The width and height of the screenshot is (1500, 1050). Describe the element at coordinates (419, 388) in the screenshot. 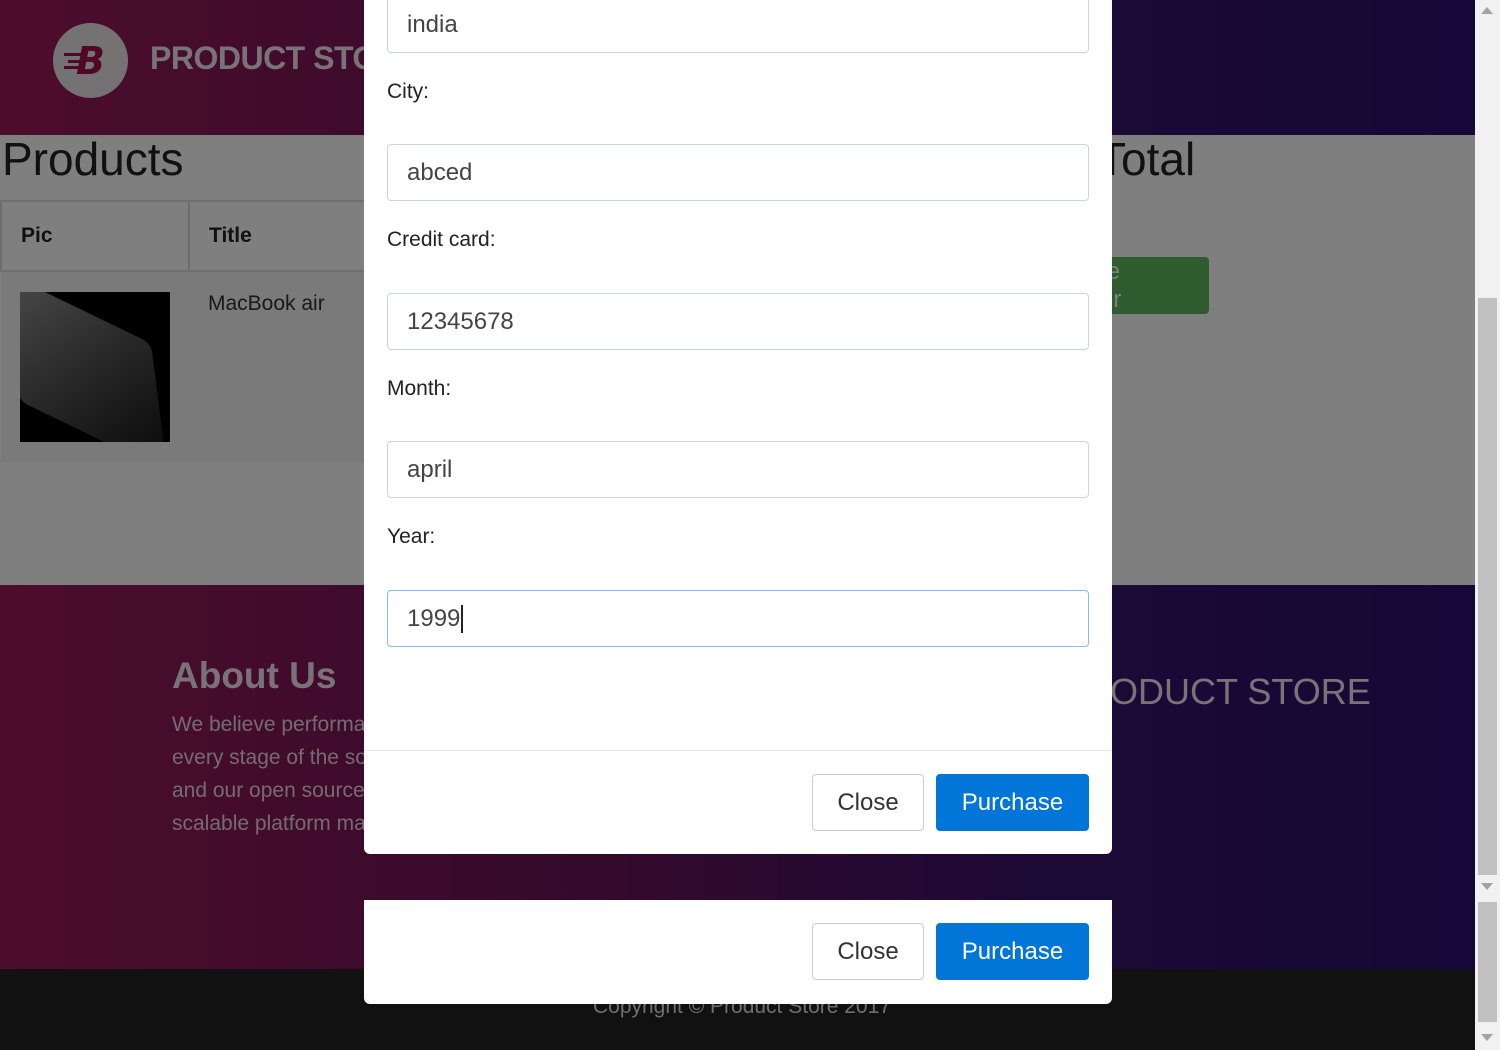

I see `month-label: Month:` at that location.